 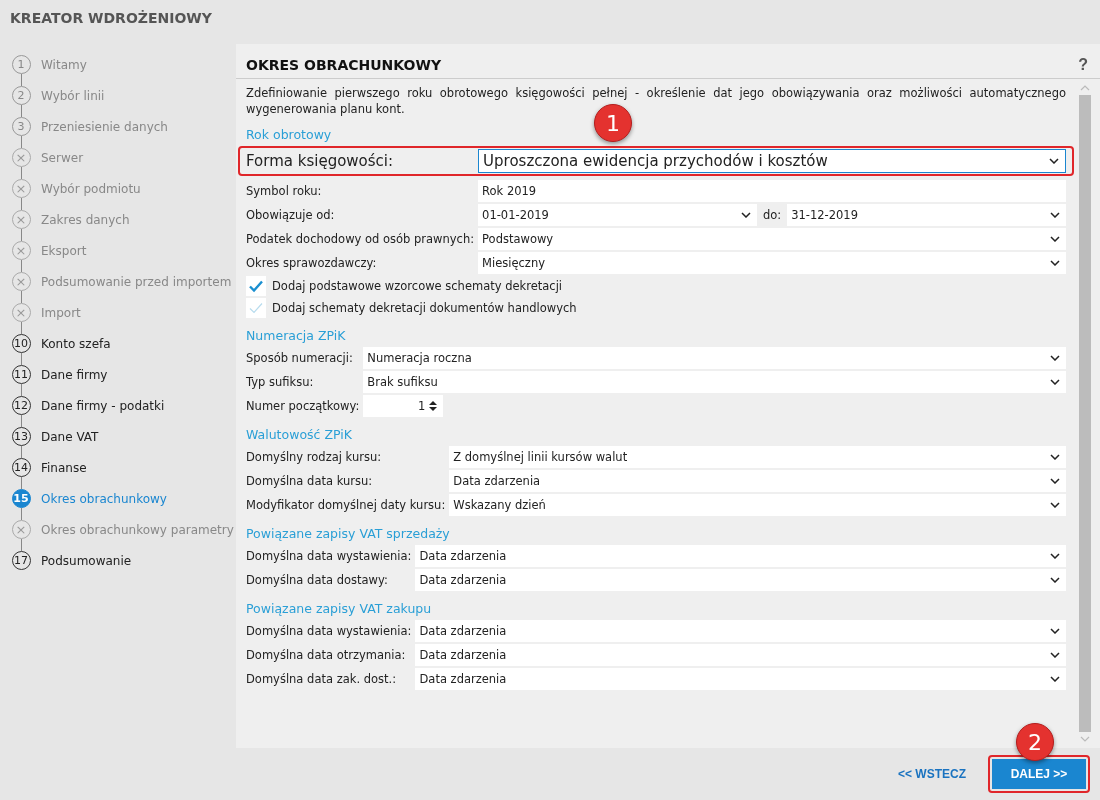 What do you see at coordinates (21, 64) in the screenshot?
I see `step-marker: 1` at bounding box center [21, 64].